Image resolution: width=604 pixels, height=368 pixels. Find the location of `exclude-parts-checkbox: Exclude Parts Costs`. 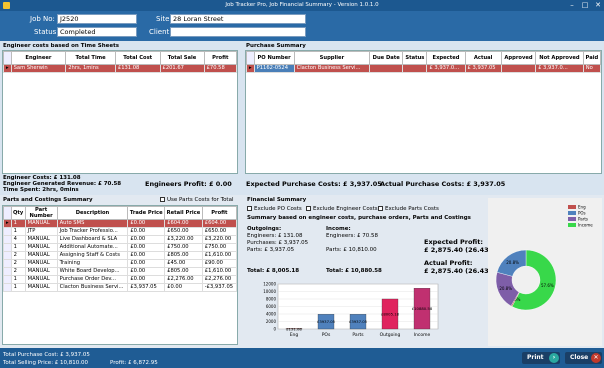

exclude-parts-checkbox: Exclude Parts Costs is located at coordinates (408, 209).